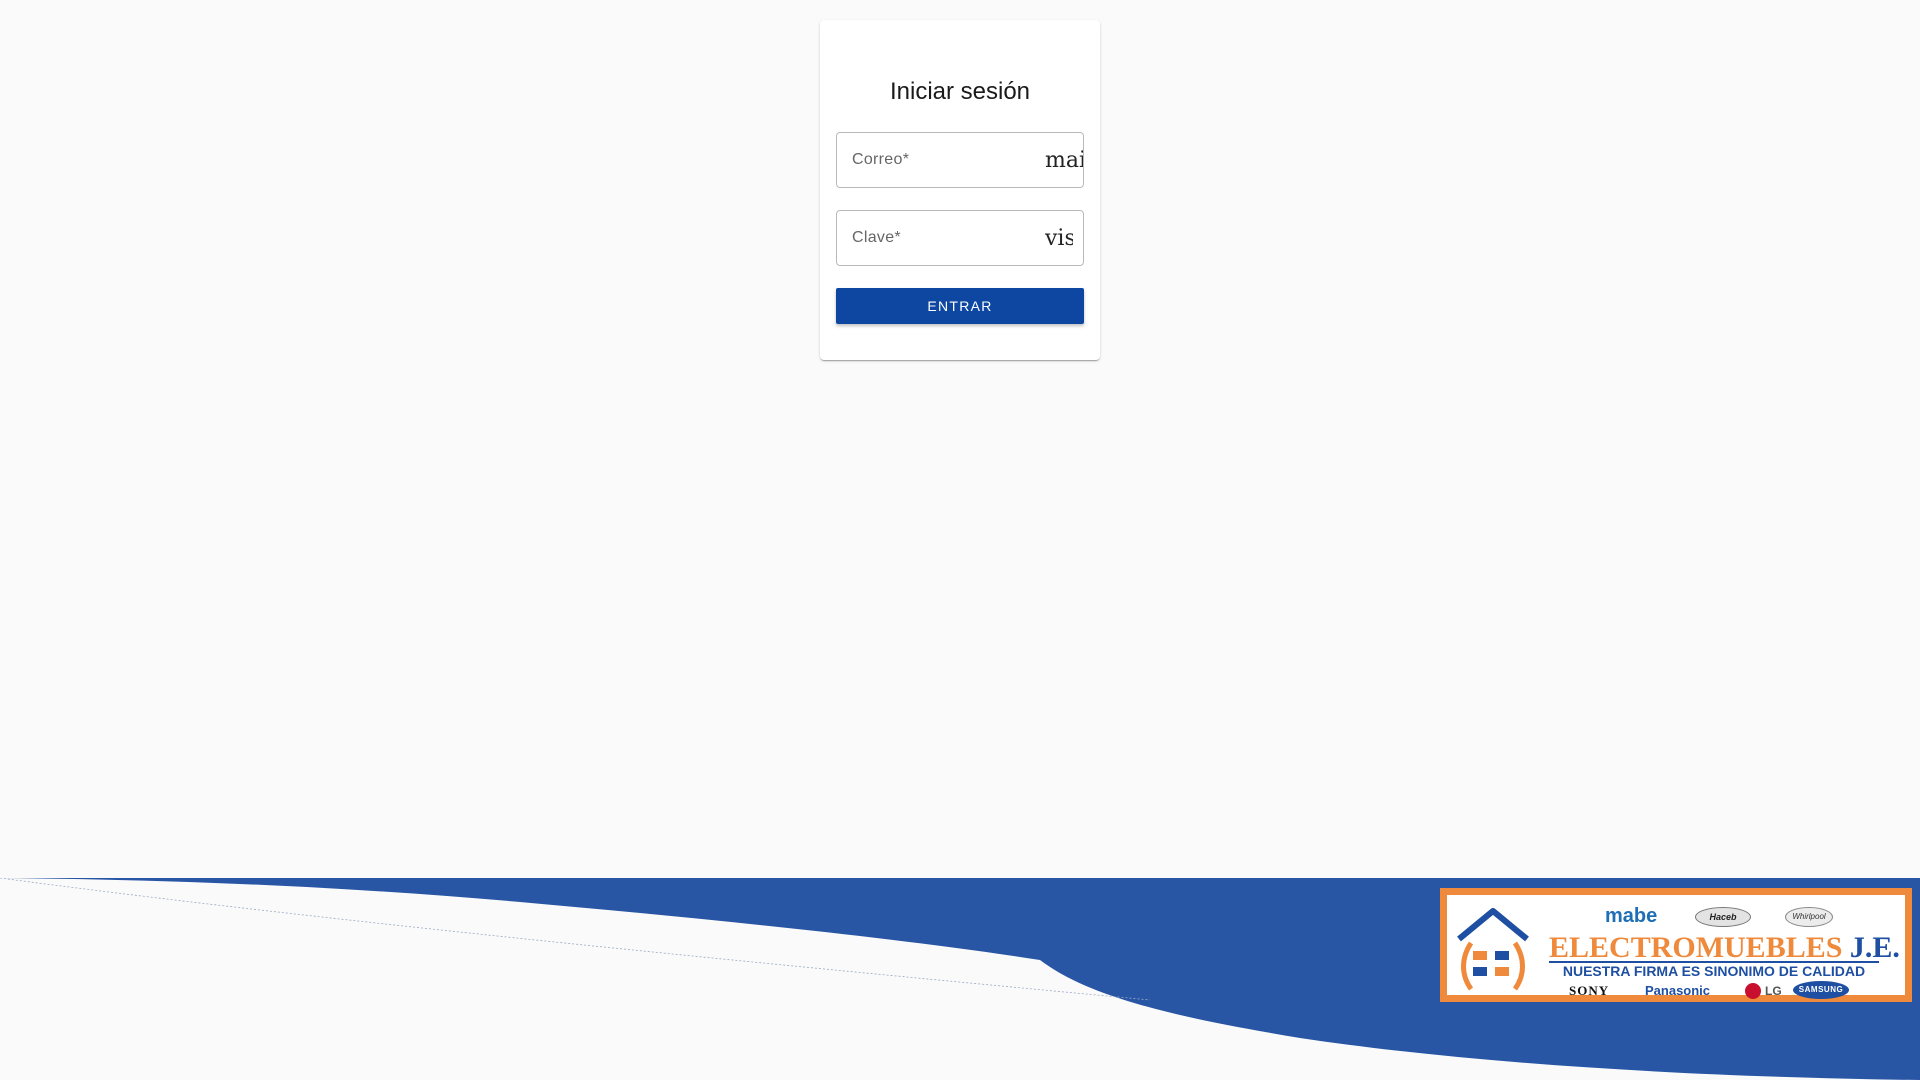  I want to click on submit-button: ENTRAR, so click(960, 306).